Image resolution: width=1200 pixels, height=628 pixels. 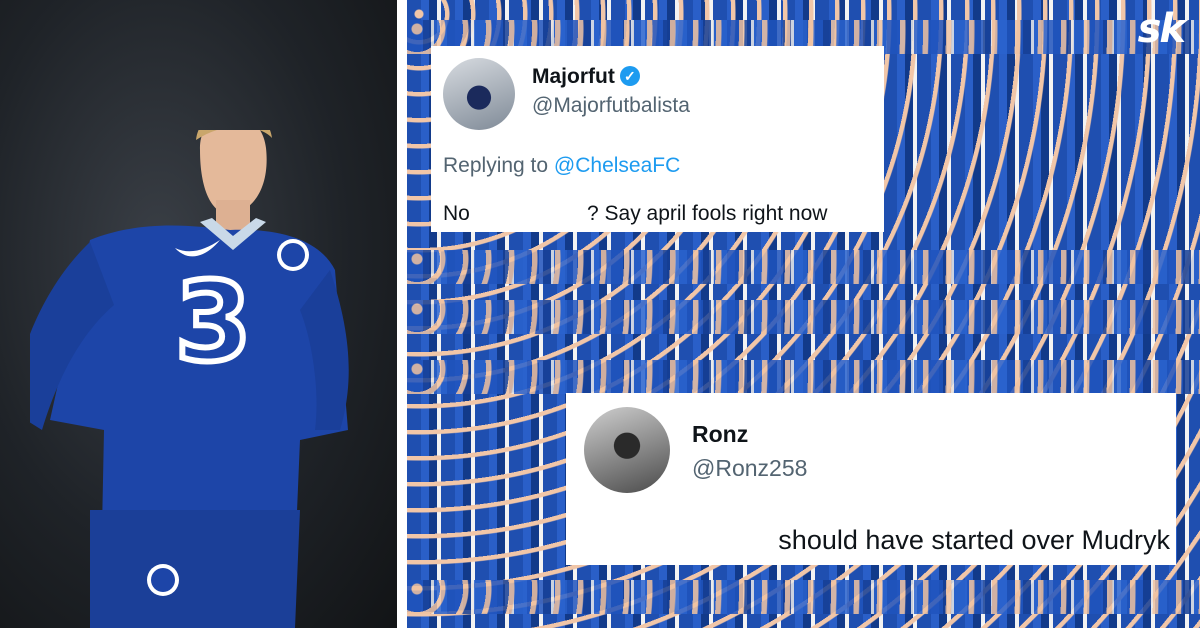 What do you see at coordinates (456, 213) in the screenshot?
I see `tweet-text-start: No` at bounding box center [456, 213].